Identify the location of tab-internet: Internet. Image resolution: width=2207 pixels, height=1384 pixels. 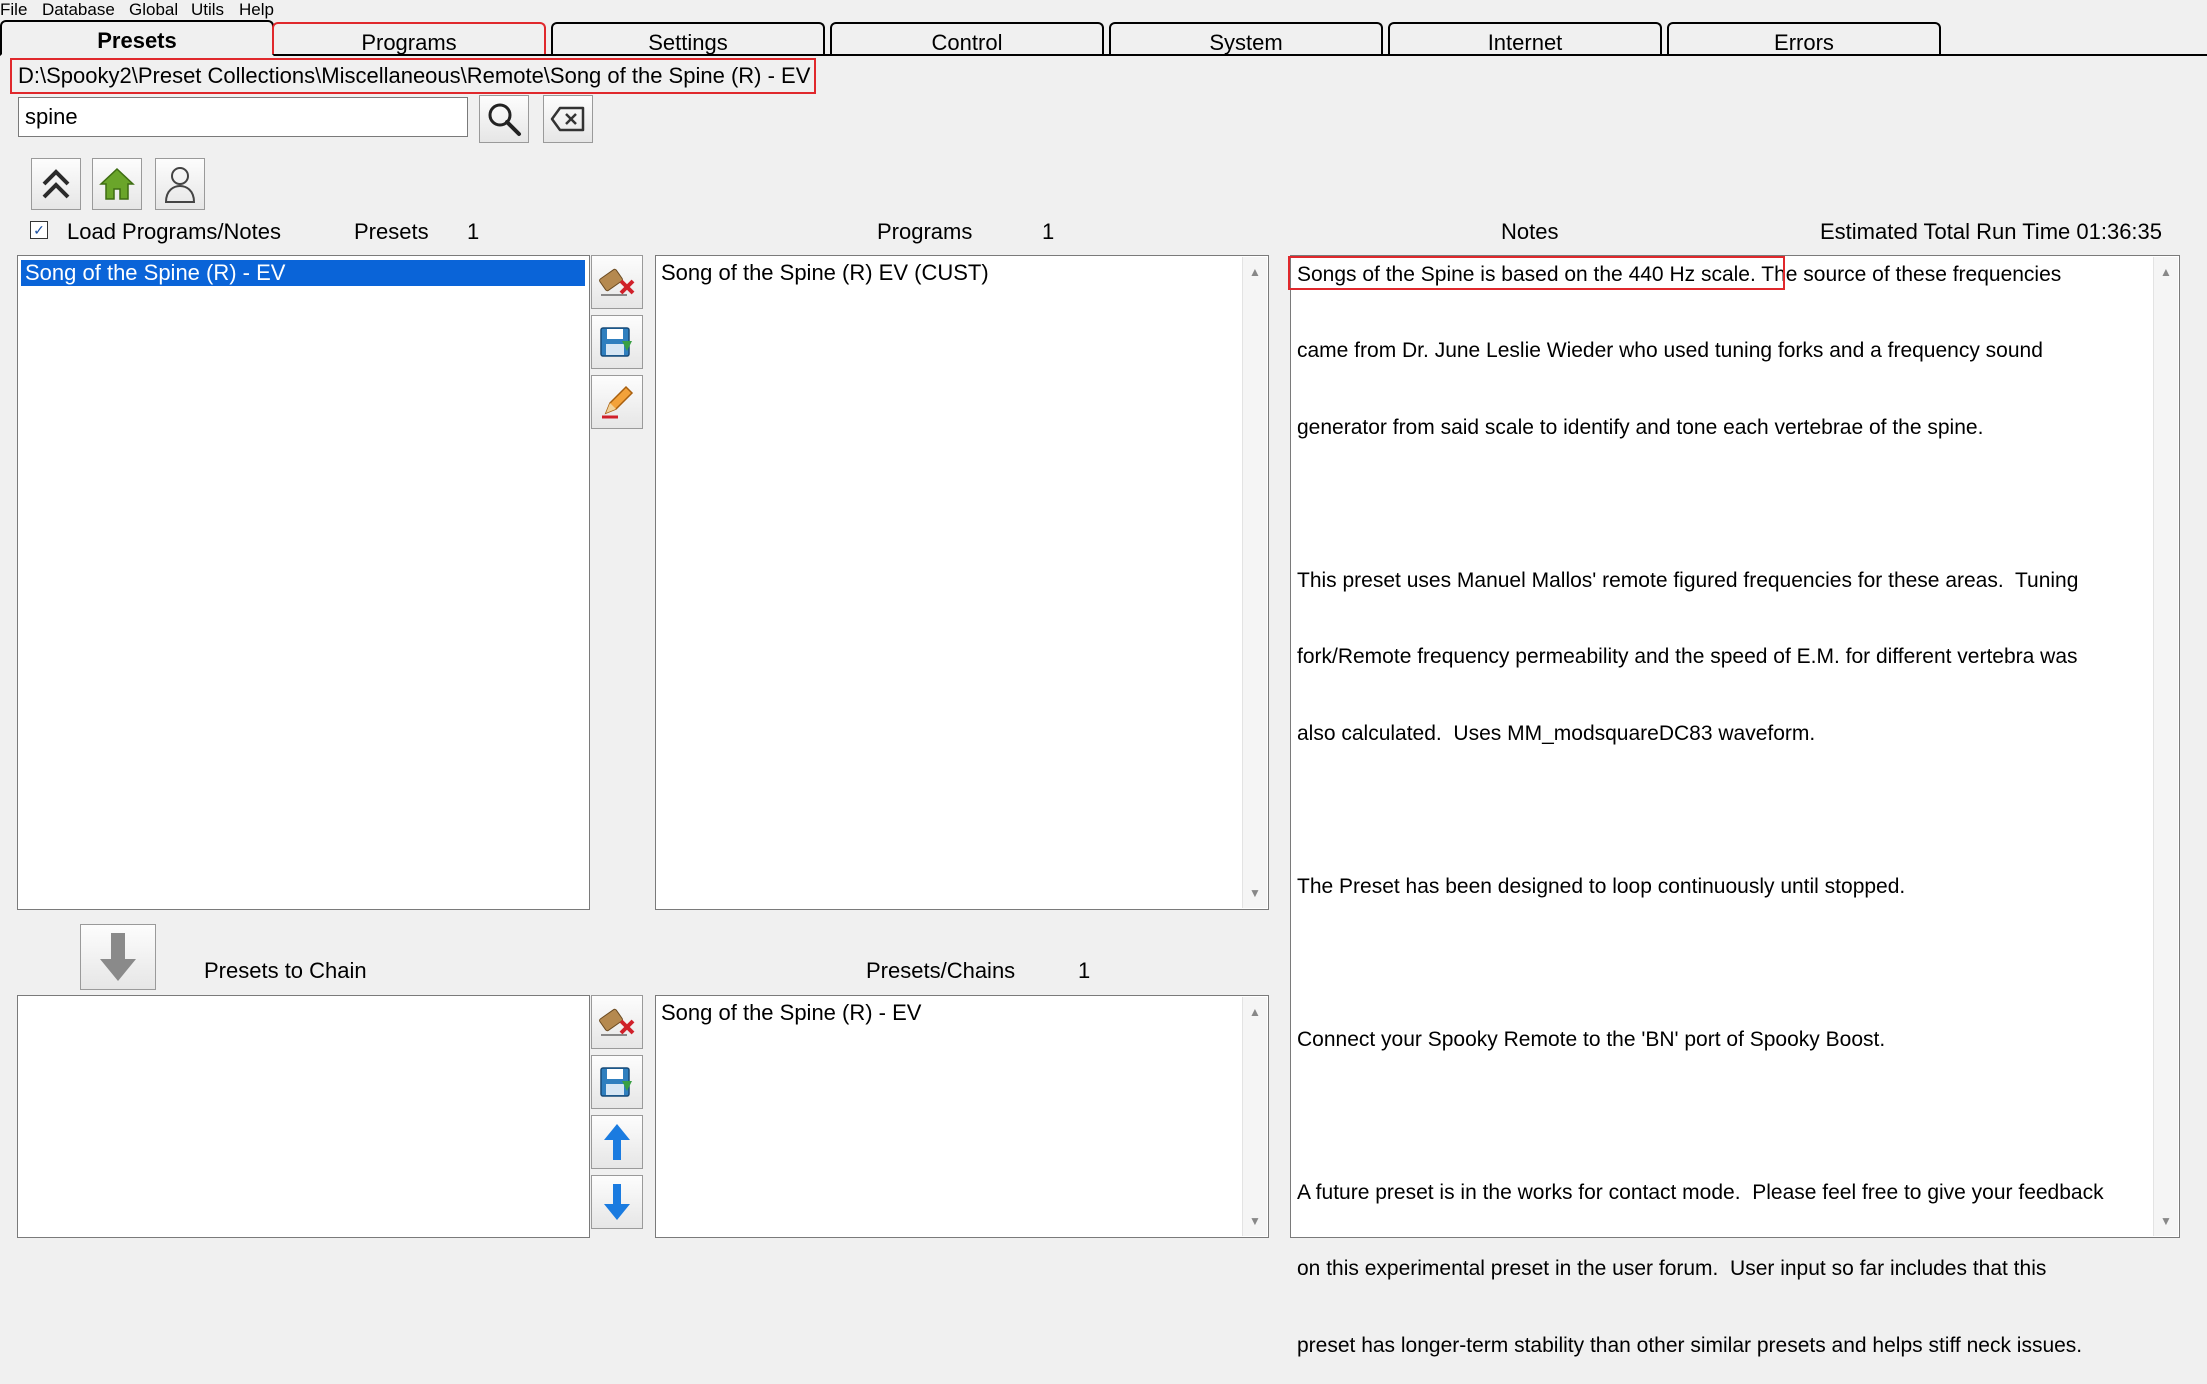
(1525, 38).